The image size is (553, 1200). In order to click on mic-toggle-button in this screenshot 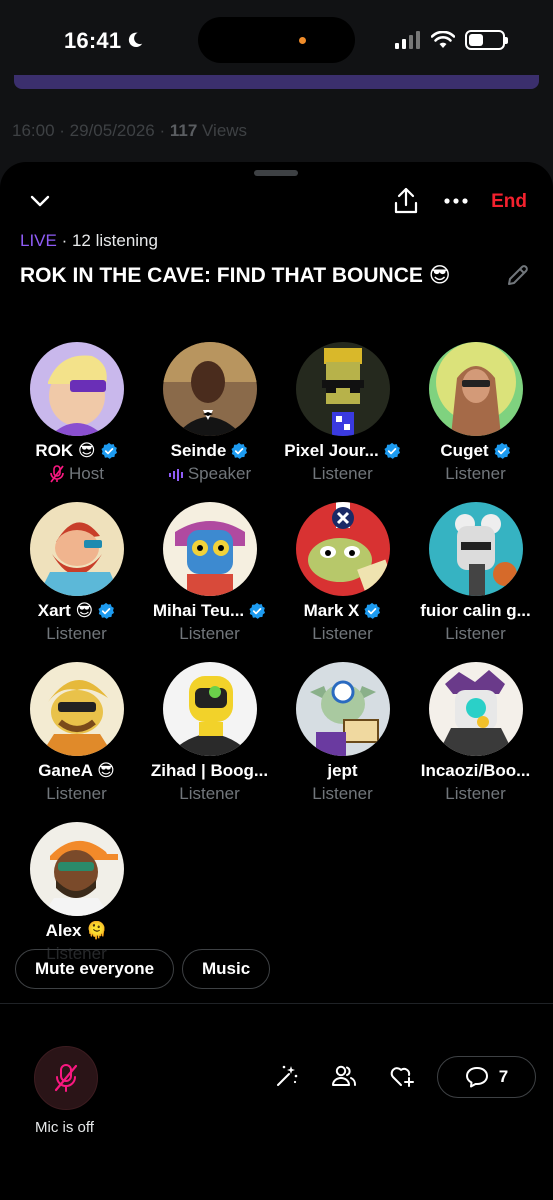, I will do `click(66, 1078)`.